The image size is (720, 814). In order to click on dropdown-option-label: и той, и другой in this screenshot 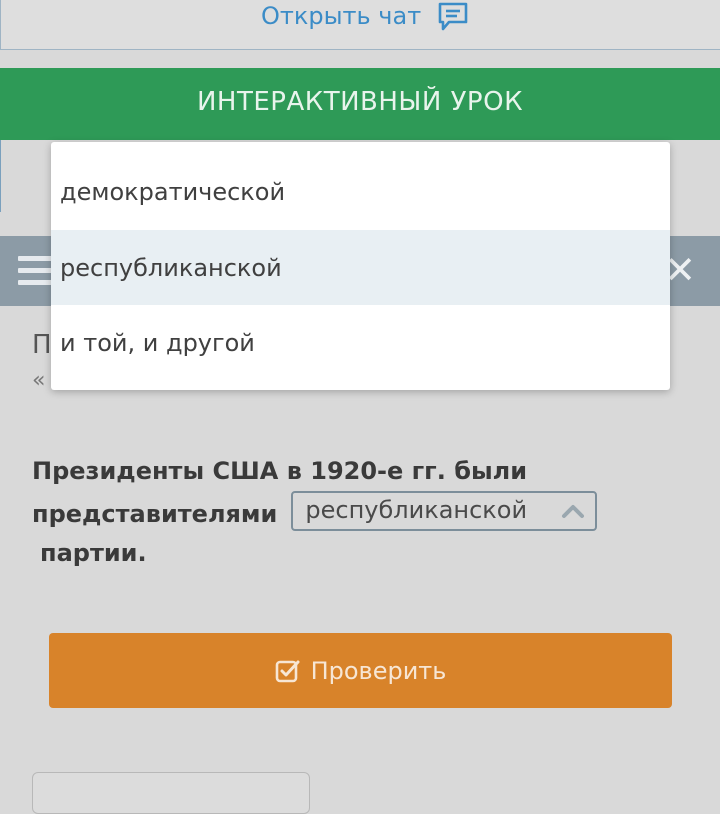, I will do `click(157, 342)`.